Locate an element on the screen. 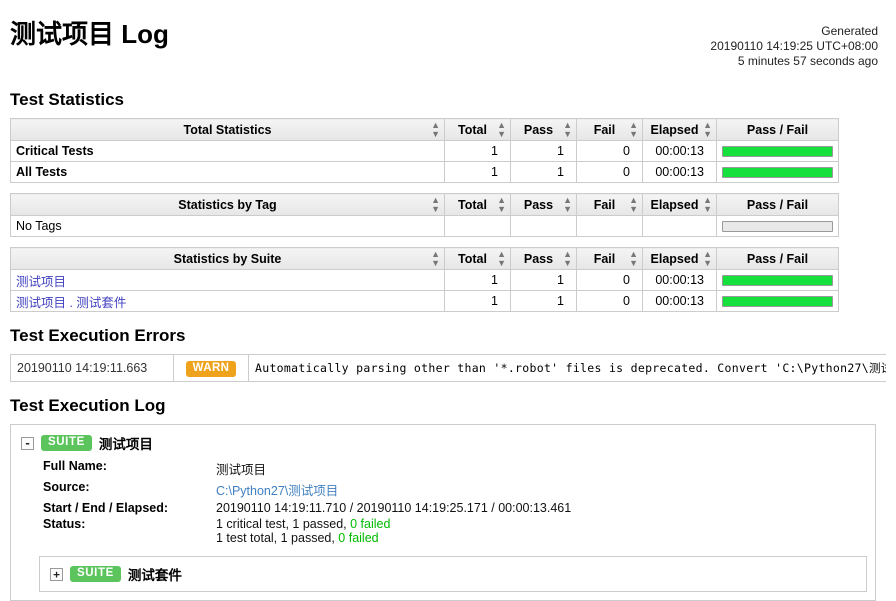 The width and height of the screenshot is (896, 601). row-name: 测试项目 . 测试套件 is located at coordinates (227, 301).